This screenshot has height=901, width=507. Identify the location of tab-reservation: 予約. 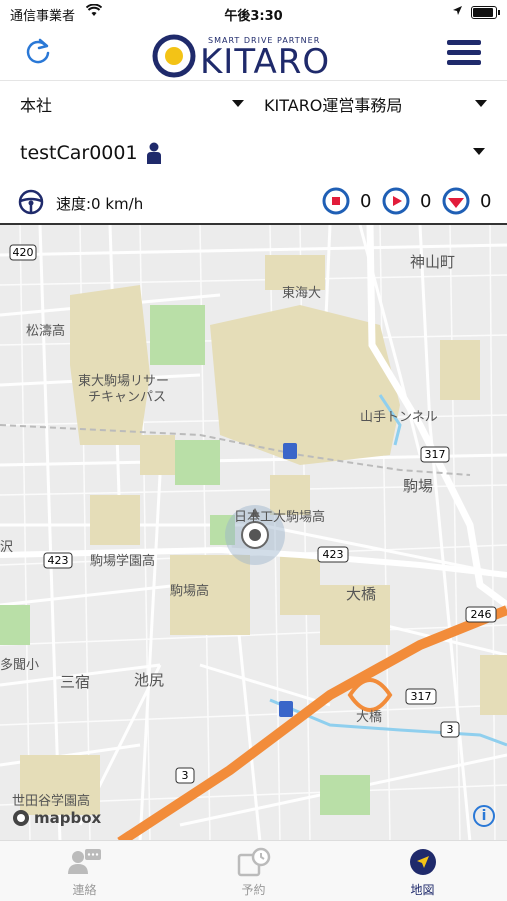
(253, 871).